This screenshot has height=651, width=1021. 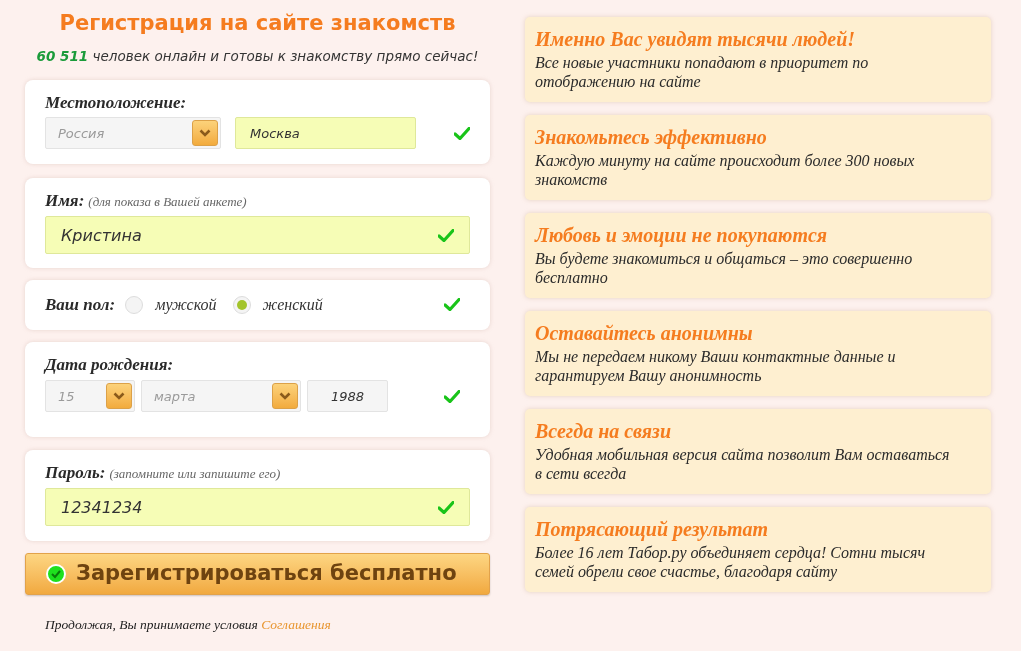 I want to click on feature-title: Оставайтесь анонимны, so click(x=644, y=333).